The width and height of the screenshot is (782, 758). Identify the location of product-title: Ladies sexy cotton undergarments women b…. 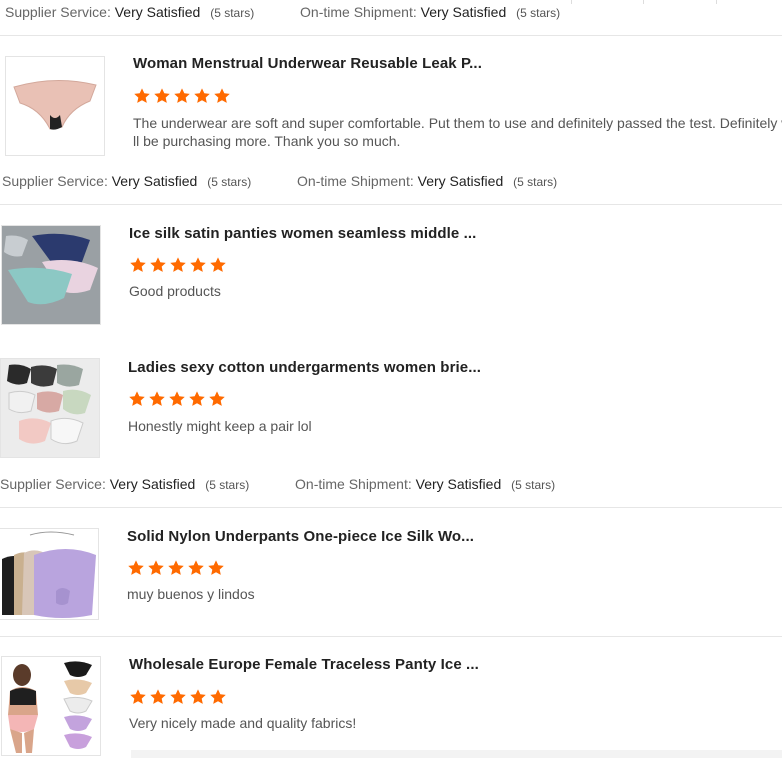
(304, 367).